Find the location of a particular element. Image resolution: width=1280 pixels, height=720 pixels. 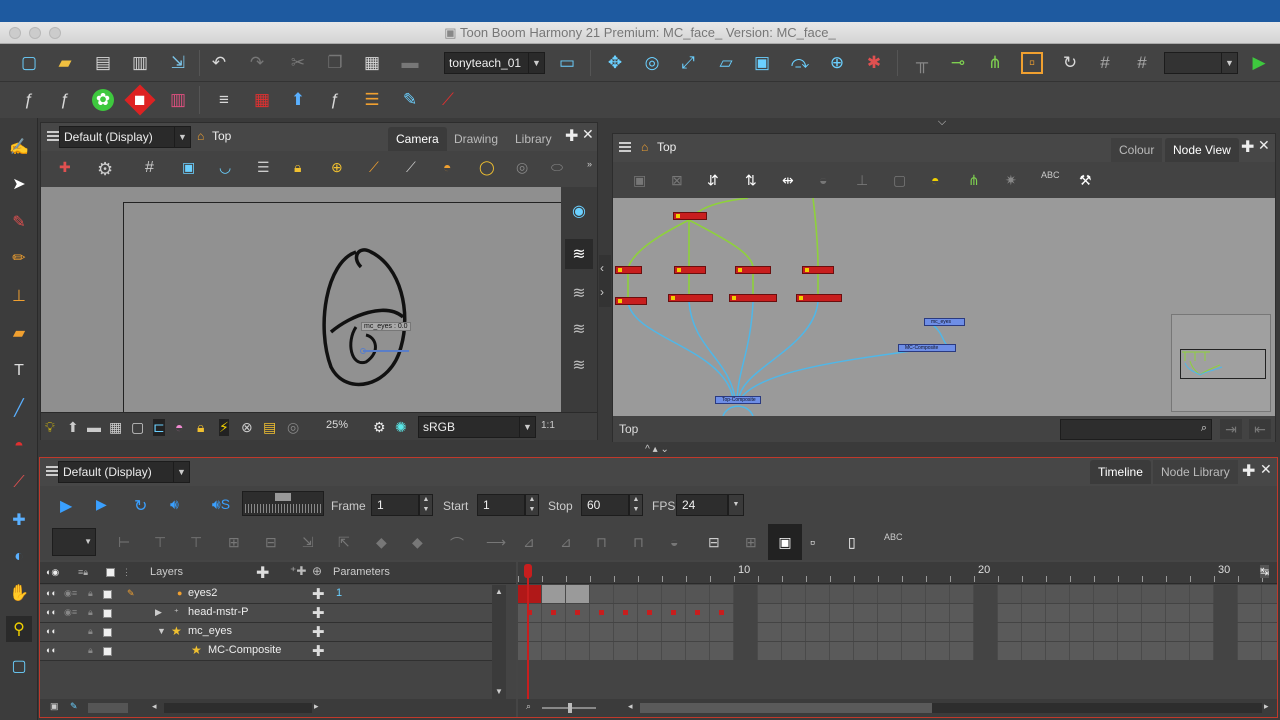

layer-lock-icon: 🔒︎ is located at coordinates (90, 631).